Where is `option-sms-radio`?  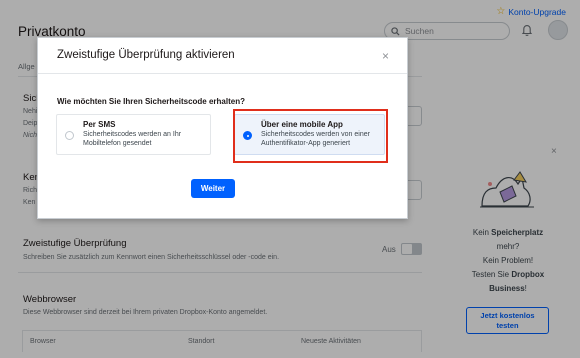
option-sms-radio is located at coordinates (69, 135).